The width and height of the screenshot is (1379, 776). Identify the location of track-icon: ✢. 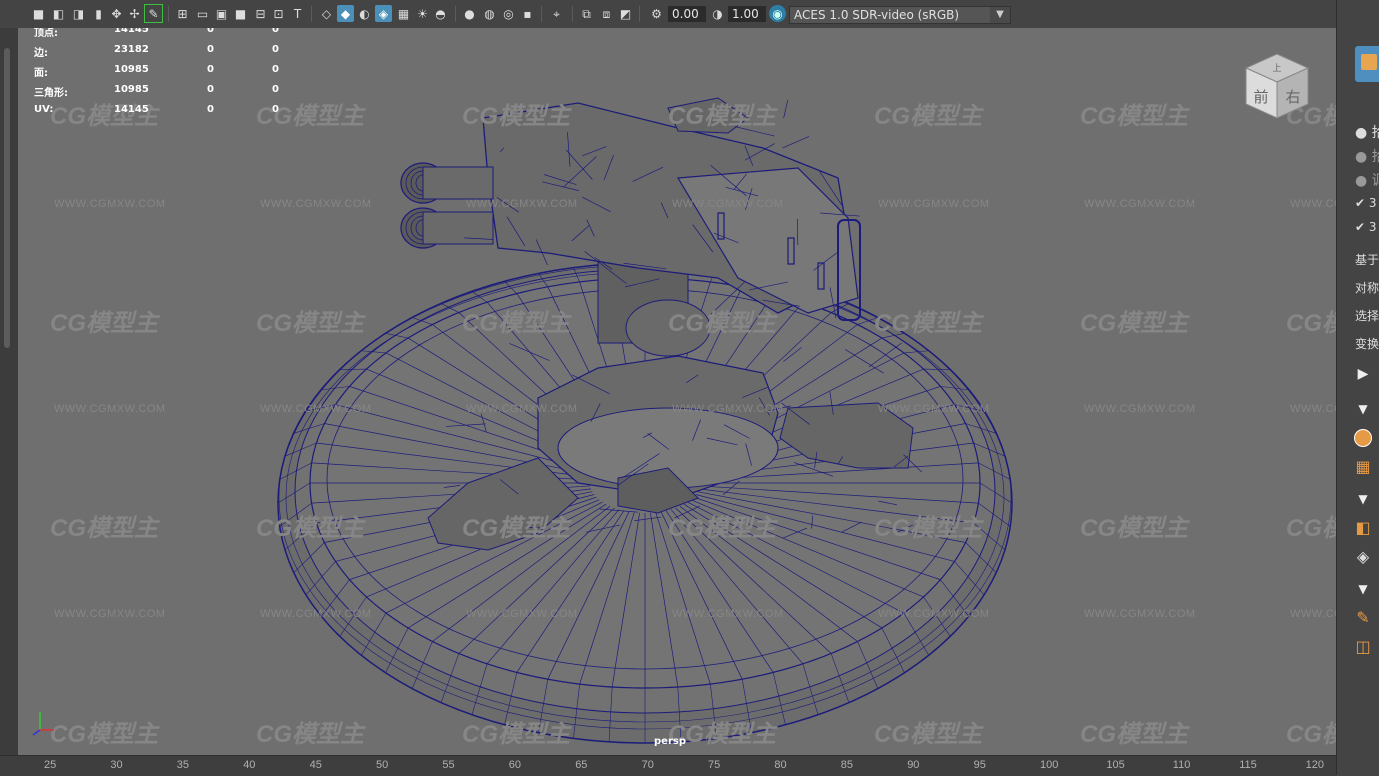
(134, 13).